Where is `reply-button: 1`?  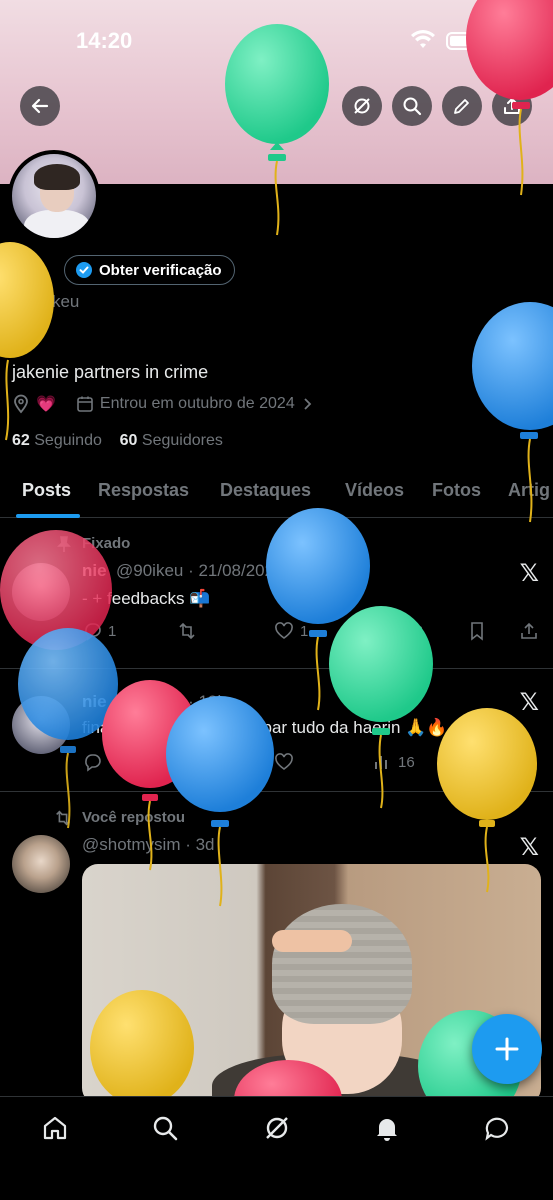
reply-button: 1 is located at coordinates (99, 631).